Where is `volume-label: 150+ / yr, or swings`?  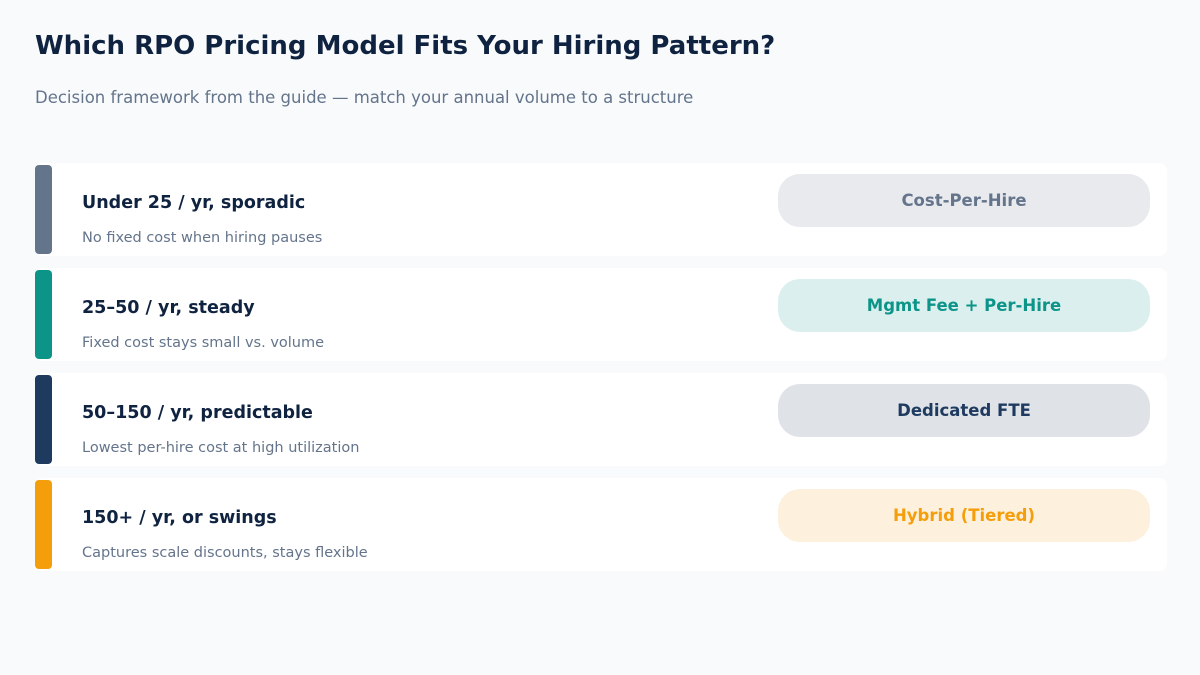 volume-label: 150+ / yr, or swings is located at coordinates (179, 518).